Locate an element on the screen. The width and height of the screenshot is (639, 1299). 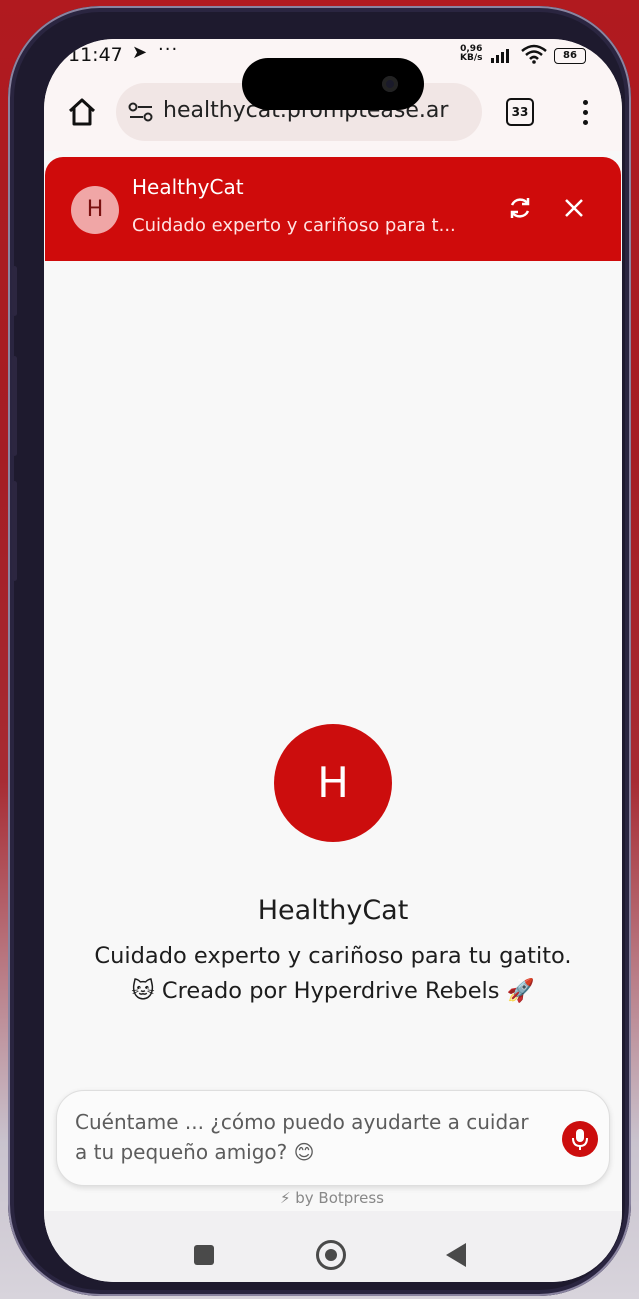
status-time: 11:47 is located at coordinates (95, 55).